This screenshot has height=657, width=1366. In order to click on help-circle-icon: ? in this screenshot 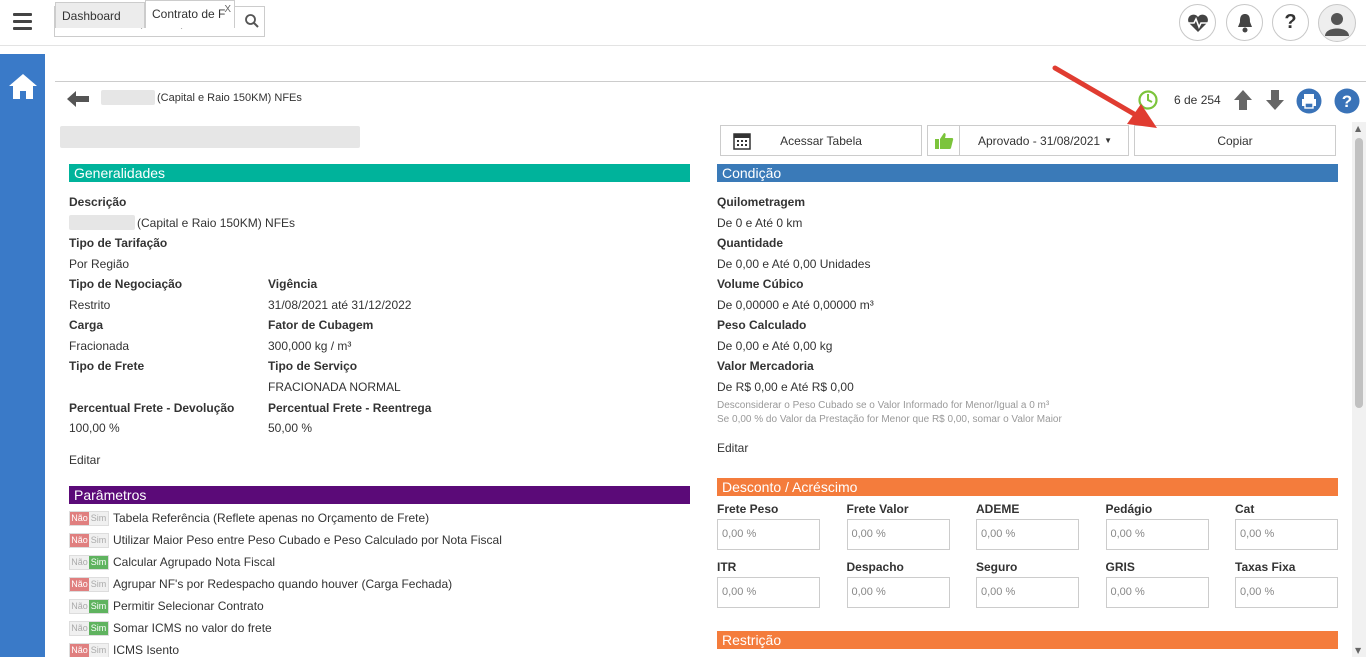, I will do `click(1347, 101)`.